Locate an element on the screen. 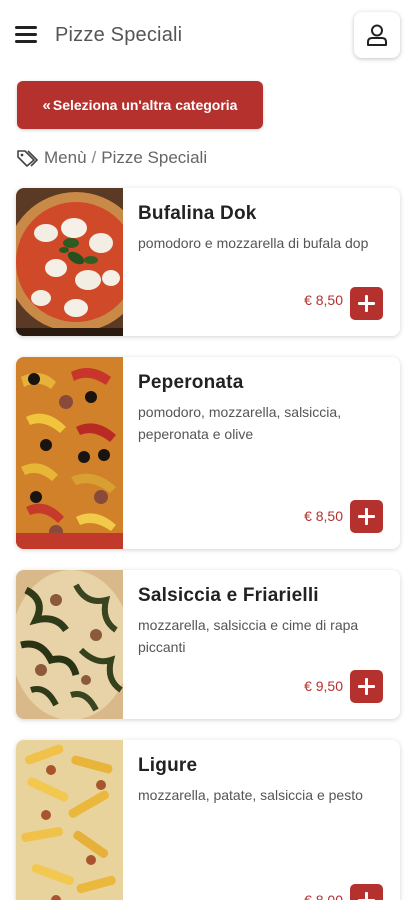 Image resolution: width=415 pixels, height=900 pixels. tag-icon is located at coordinates (27, 158).